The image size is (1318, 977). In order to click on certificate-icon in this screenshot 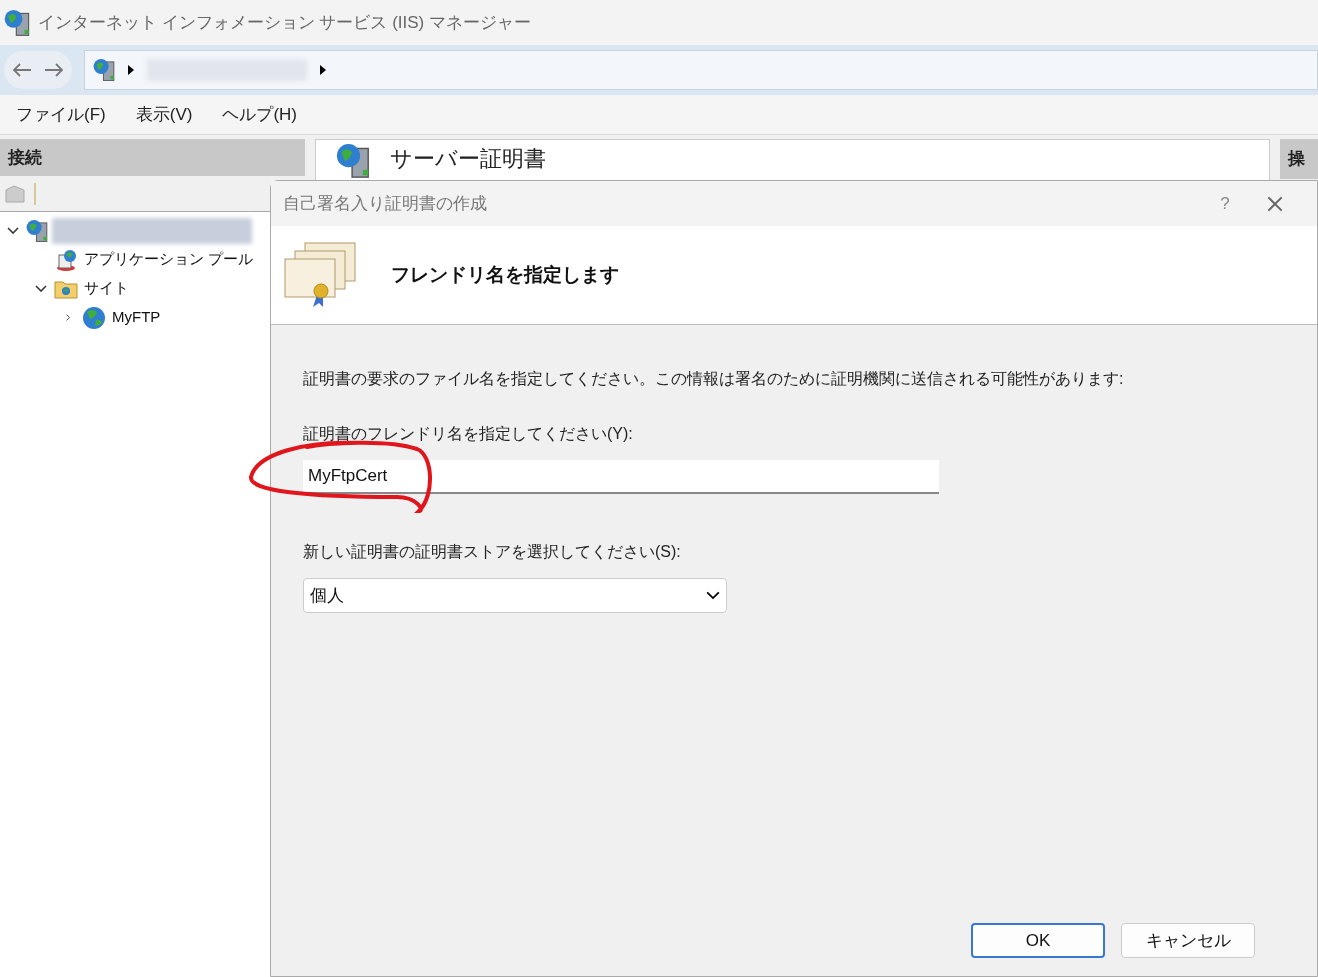, I will do `click(321, 275)`.